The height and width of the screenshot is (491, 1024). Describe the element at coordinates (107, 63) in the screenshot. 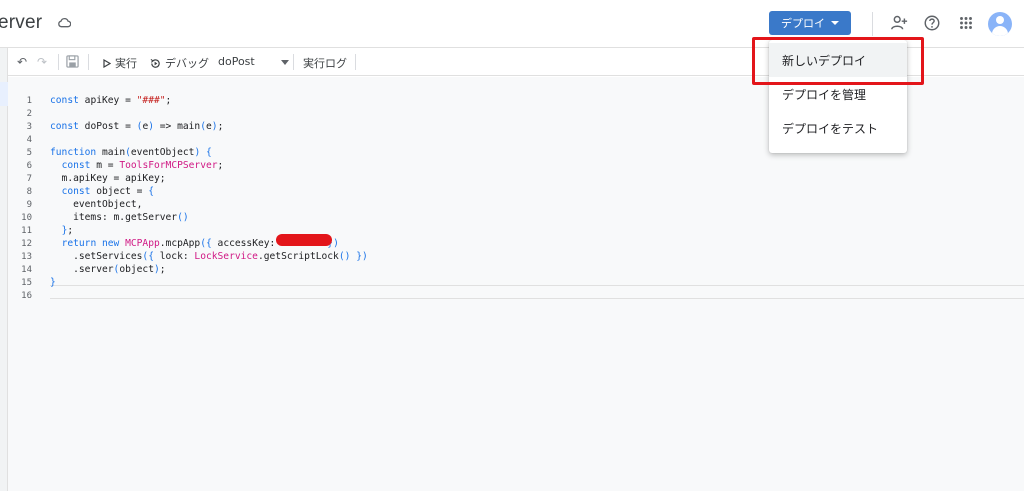

I see `play-icon` at that location.